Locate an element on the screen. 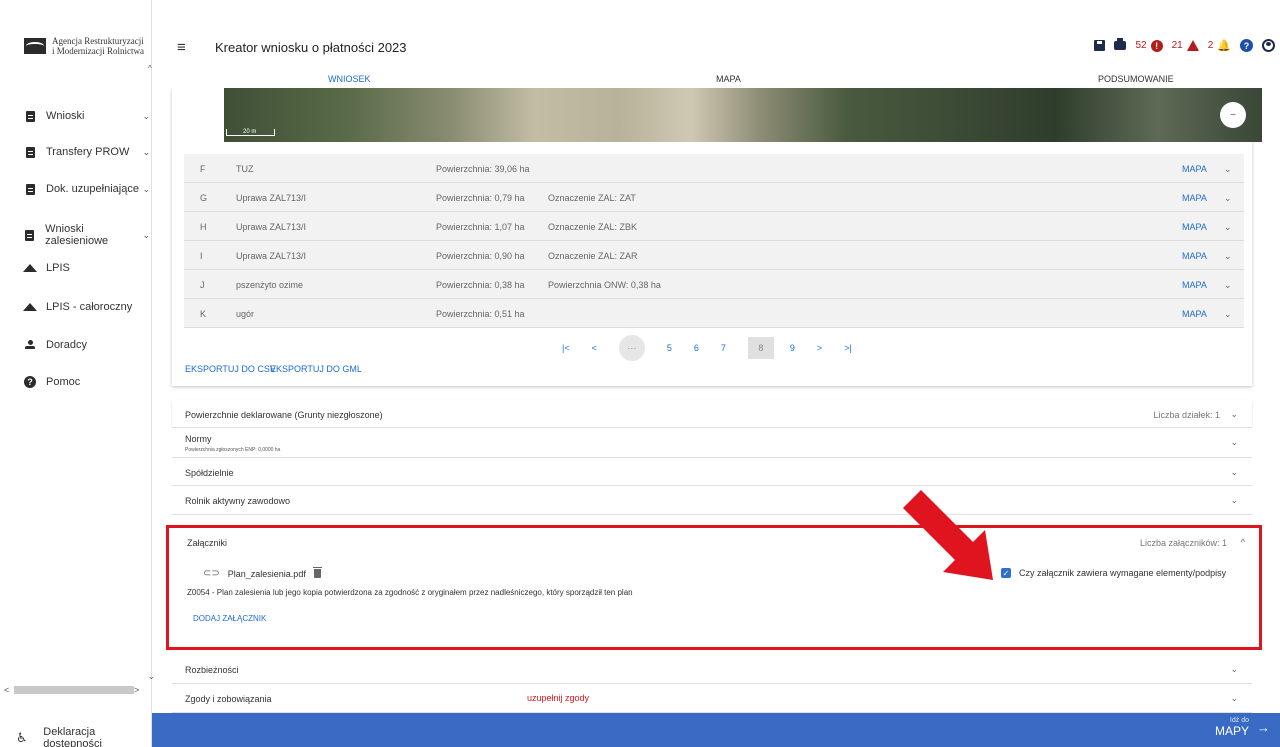  paperclip-icon: ⊂⊃ is located at coordinates (211, 573).